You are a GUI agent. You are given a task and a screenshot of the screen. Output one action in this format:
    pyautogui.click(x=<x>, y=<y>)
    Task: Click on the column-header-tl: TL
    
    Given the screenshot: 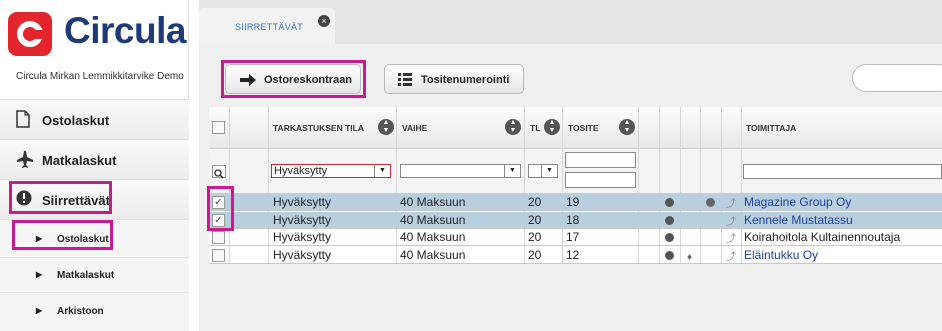 What is the action you would take?
    pyautogui.click(x=535, y=128)
    